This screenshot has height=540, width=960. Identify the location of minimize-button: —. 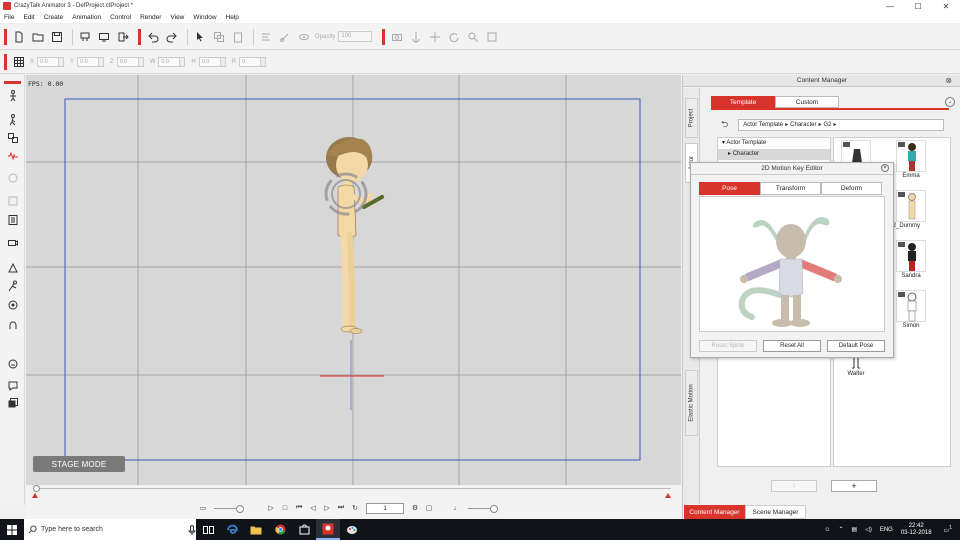
(890, 6).